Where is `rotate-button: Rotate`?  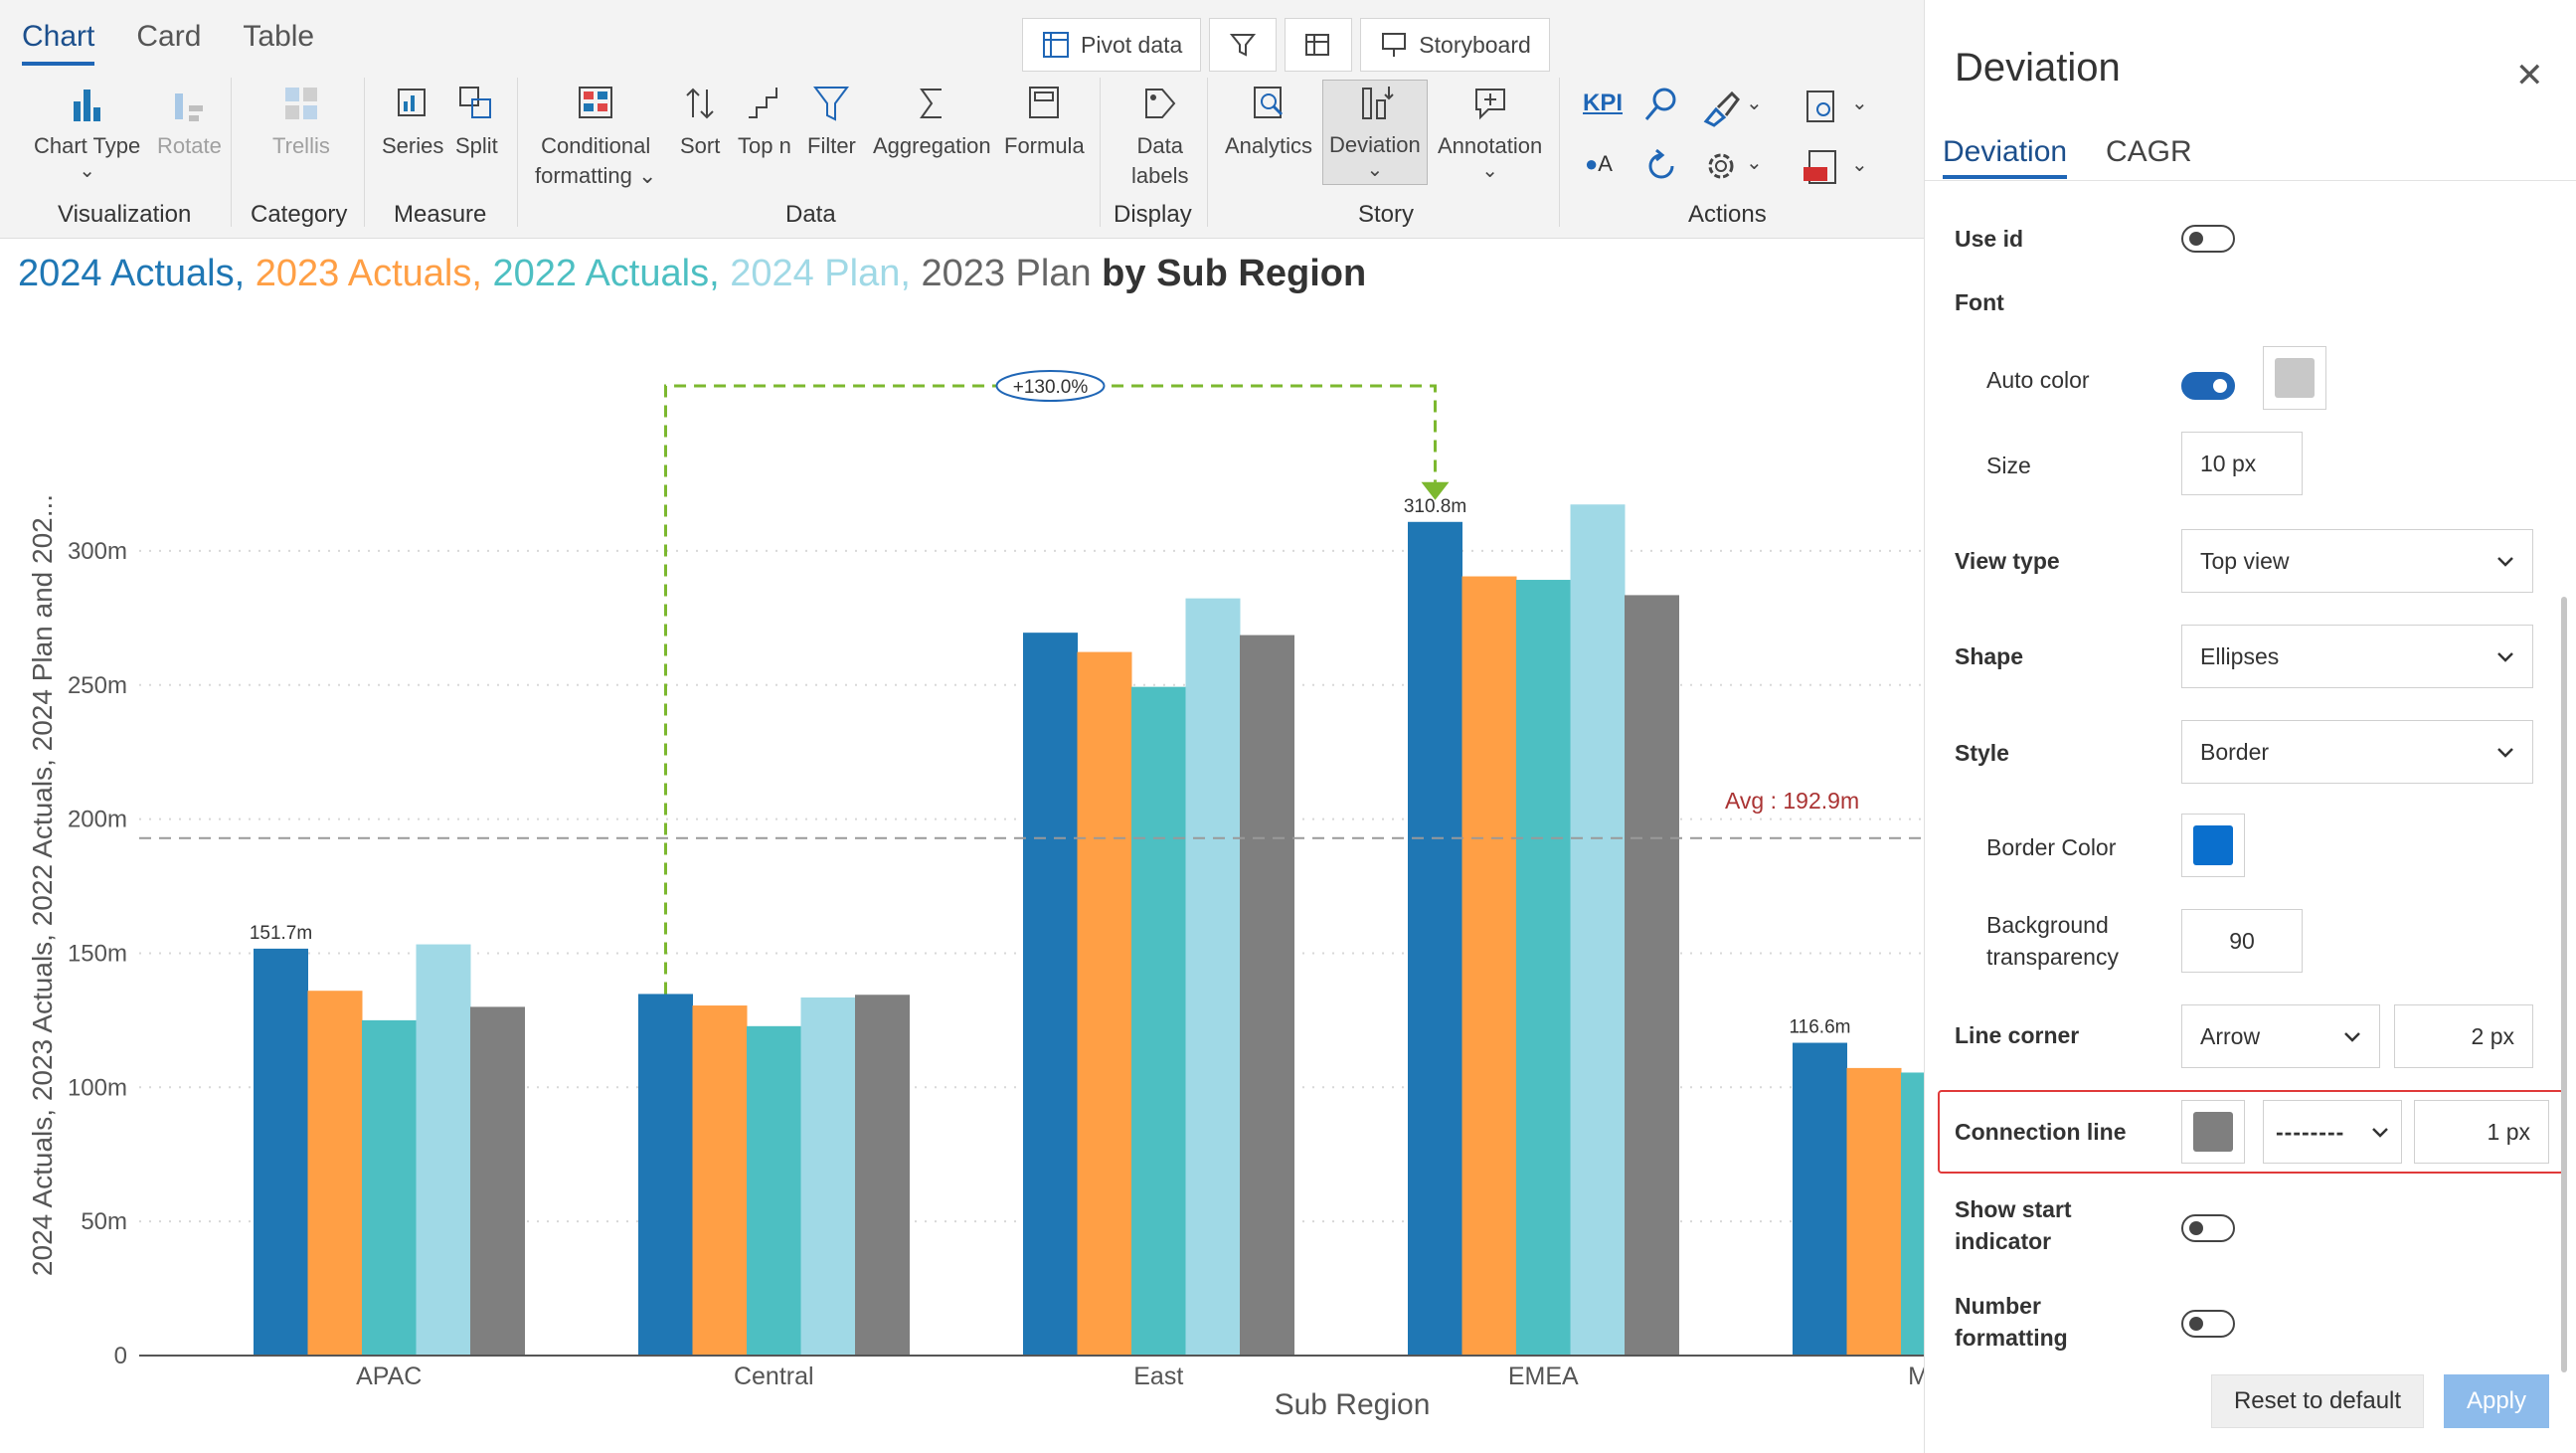 rotate-button: Rotate is located at coordinates (189, 121).